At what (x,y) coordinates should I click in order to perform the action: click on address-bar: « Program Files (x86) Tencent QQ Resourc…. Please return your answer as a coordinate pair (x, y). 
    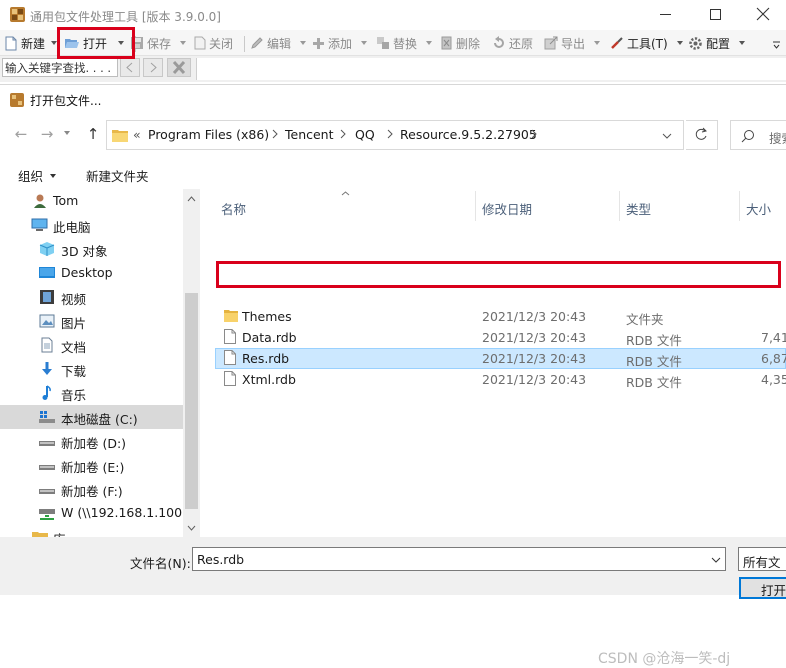
    Looking at the image, I should click on (395, 135).